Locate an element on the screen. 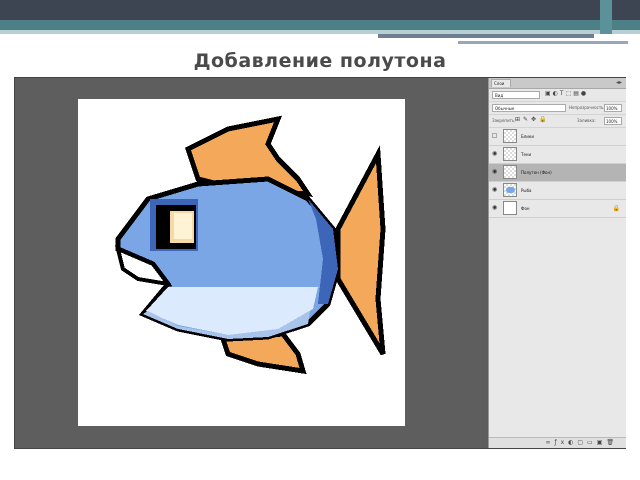 This screenshot has width=640, height=480. slide-accent-line is located at coordinates (486, 36).